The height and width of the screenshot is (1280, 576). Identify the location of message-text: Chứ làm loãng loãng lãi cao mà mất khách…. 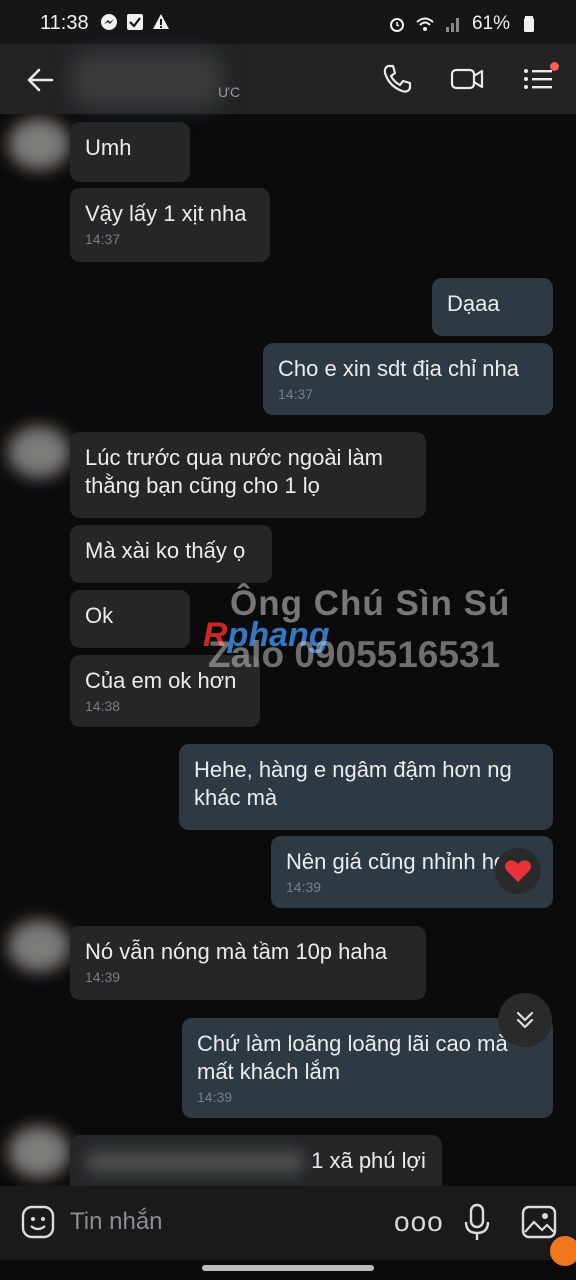
(352, 1057).